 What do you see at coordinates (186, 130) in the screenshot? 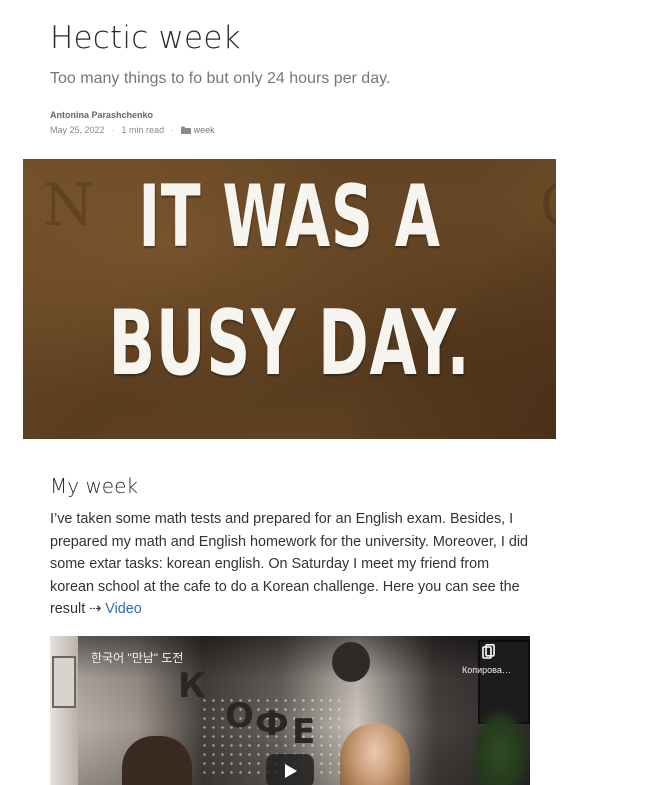
I see `folder-icon` at bounding box center [186, 130].